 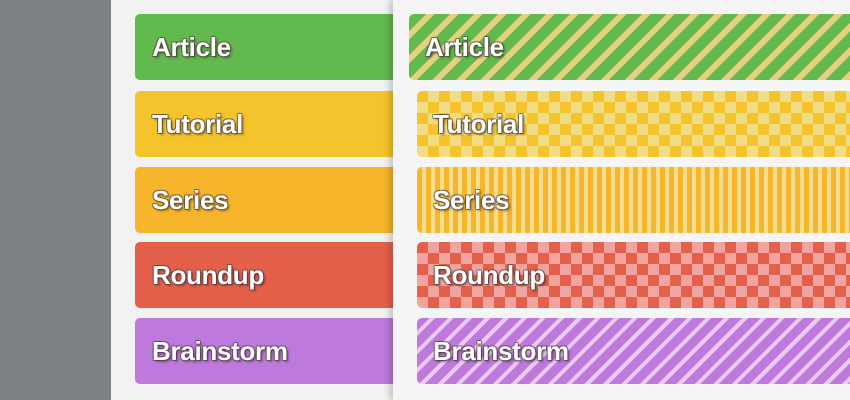 What do you see at coordinates (633, 124) in the screenshot?
I see `tag-tutorial-patterned: Tutorial` at bounding box center [633, 124].